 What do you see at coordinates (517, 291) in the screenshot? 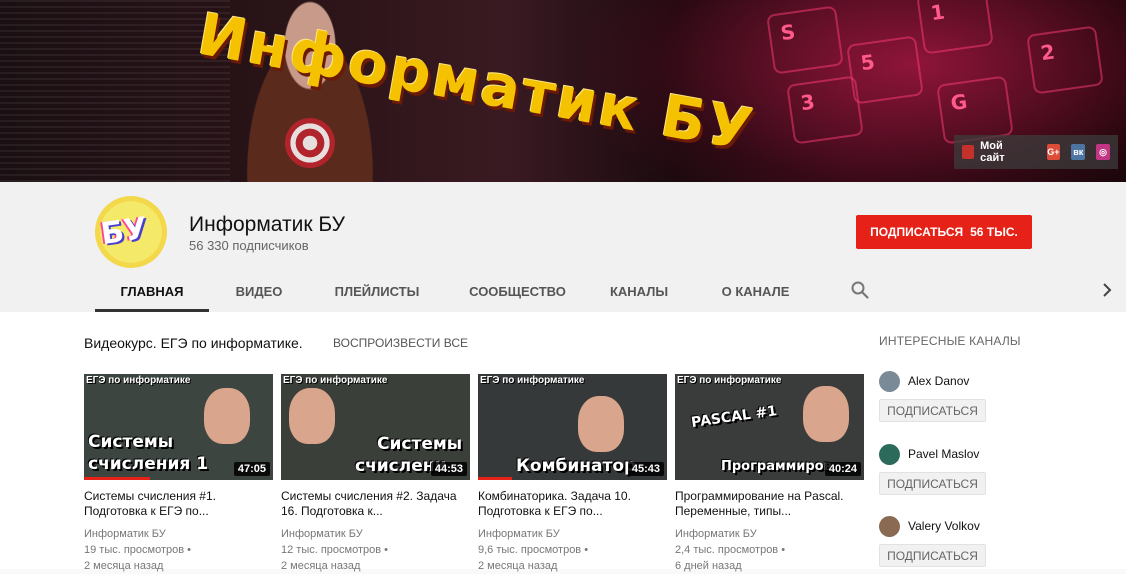
I see `tab-community: Сообщество` at bounding box center [517, 291].